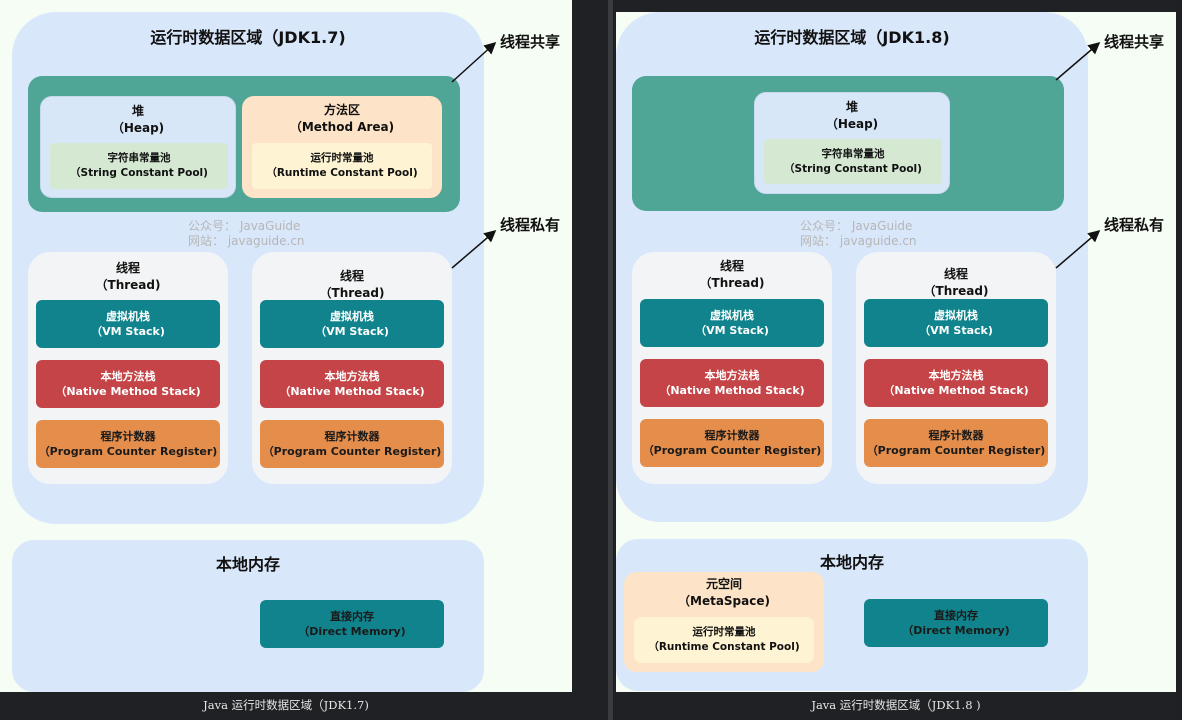 This screenshot has width=1182, height=720. I want to click on method-area-en-label: （Method Area), so click(342, 127).